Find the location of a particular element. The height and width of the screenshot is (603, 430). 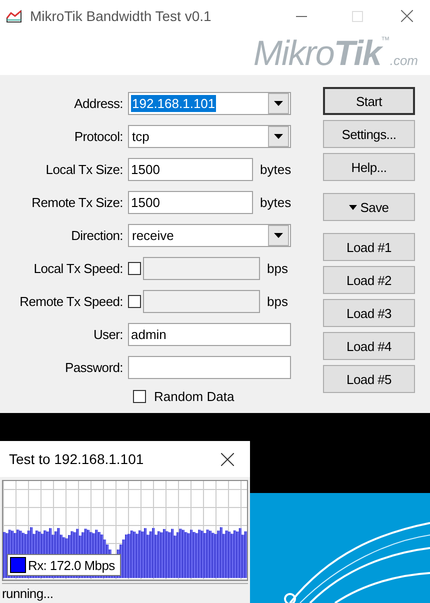

app-icon is located at coordinates (14, 16).